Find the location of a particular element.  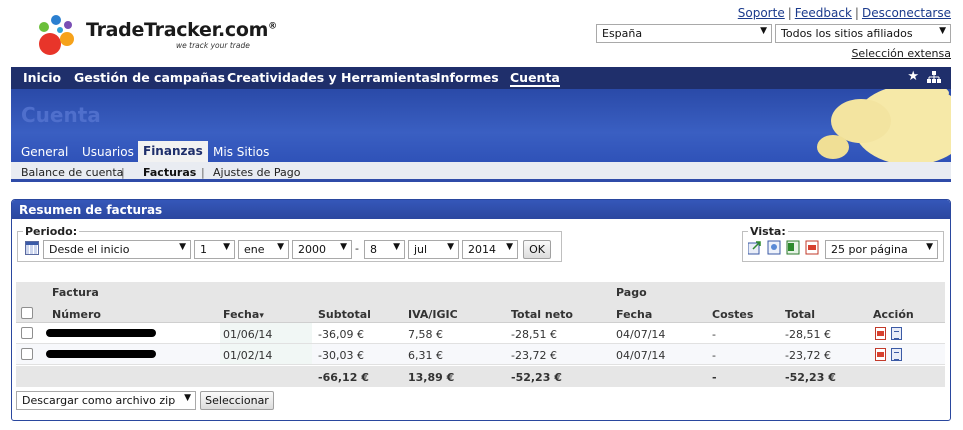

from-year-select: 2000 ▼ is located at coordinates (322, 249).